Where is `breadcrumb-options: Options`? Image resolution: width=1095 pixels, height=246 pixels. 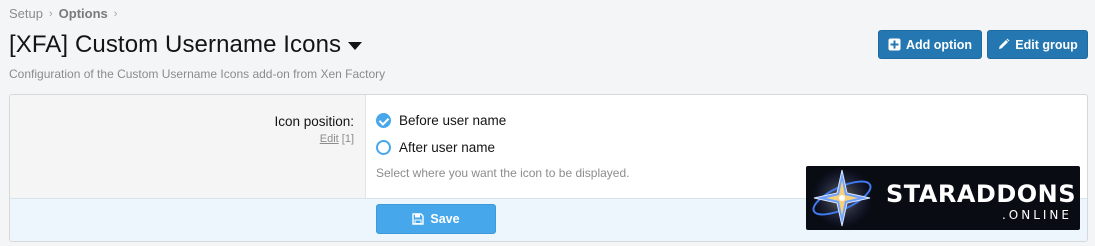 breadcrumb-options: Options is located at coordinates (83, 13).